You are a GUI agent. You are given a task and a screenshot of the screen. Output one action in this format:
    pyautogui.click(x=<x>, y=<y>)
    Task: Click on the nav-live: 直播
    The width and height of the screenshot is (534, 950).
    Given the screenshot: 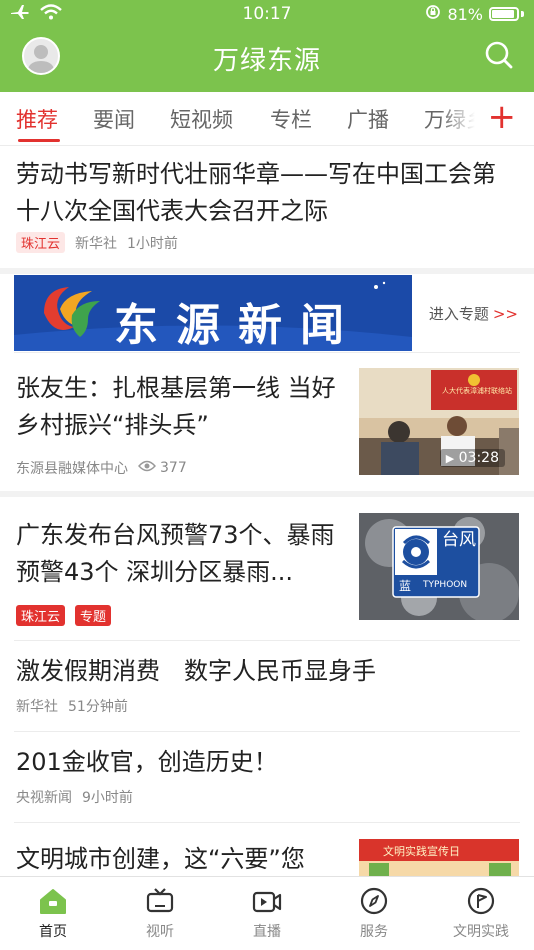 What is the action you would take?
    pyautogui.click(x=267, y=914)
    